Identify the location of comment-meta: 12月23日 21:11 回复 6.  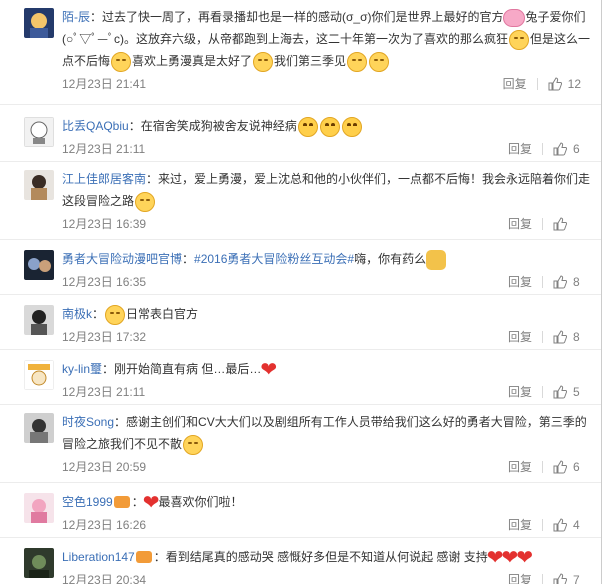
(327, 149).